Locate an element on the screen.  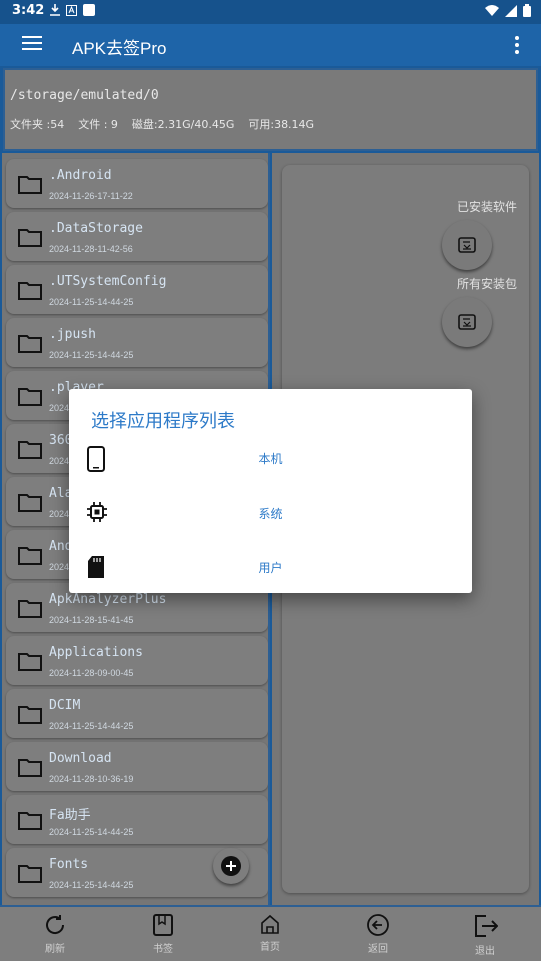
back-icon is located at coordinates (378, 925).